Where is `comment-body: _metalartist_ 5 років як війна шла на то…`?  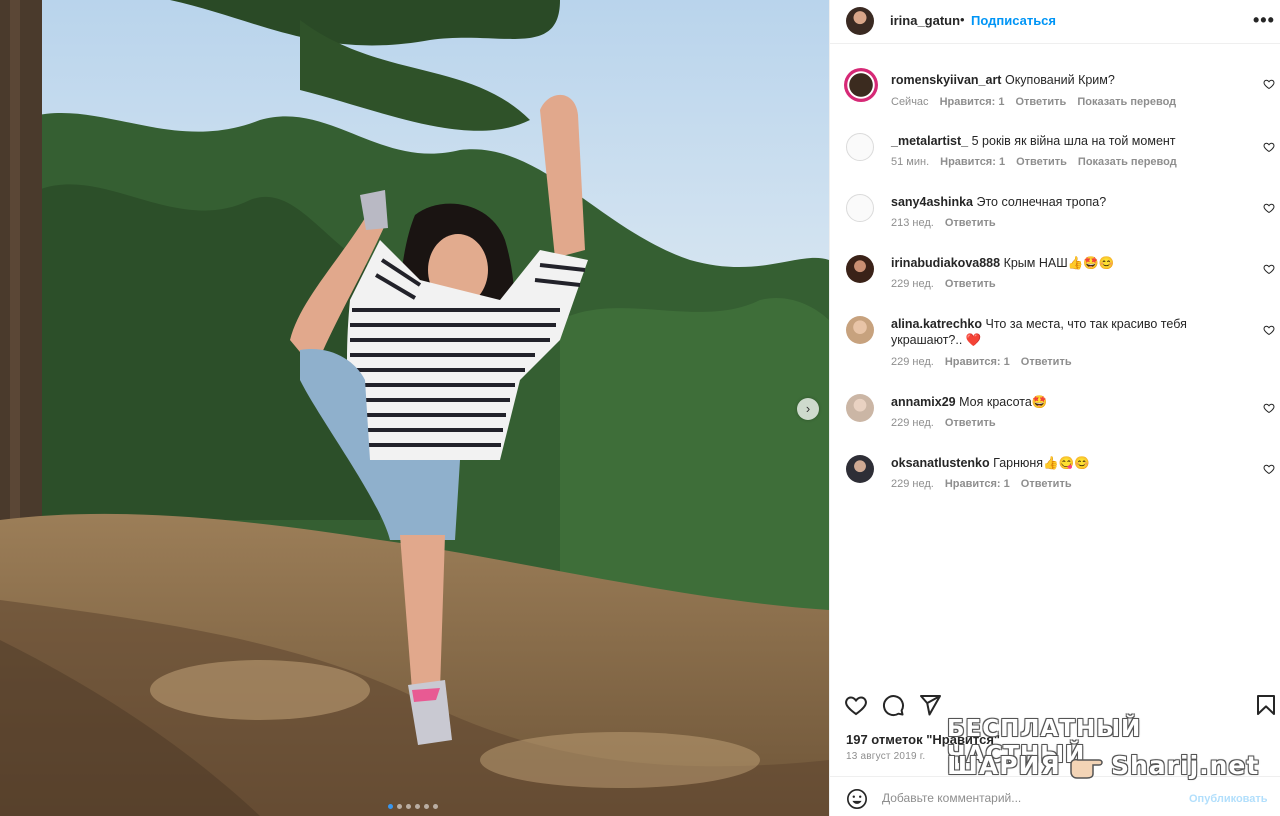
comment-body: _metalartist_ 5 років як війна шла на то… is located at coordinates (1061, 141).